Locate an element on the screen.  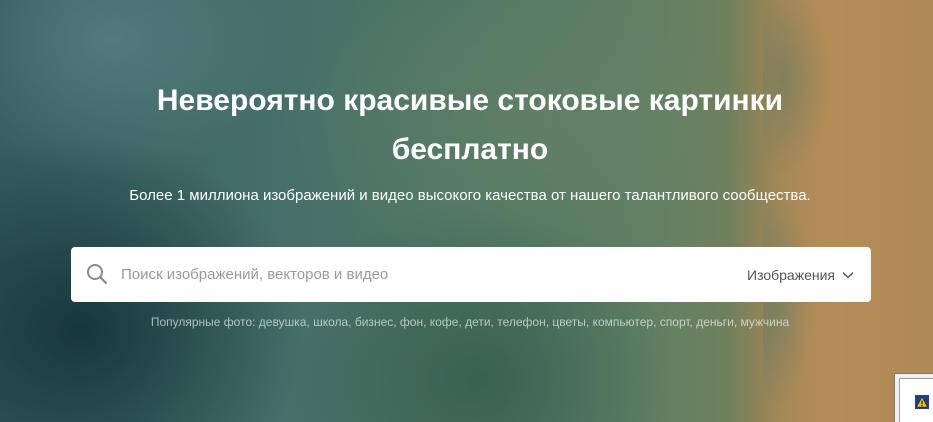
popular-tag-link: цветы is located at coordinates (569, 322).